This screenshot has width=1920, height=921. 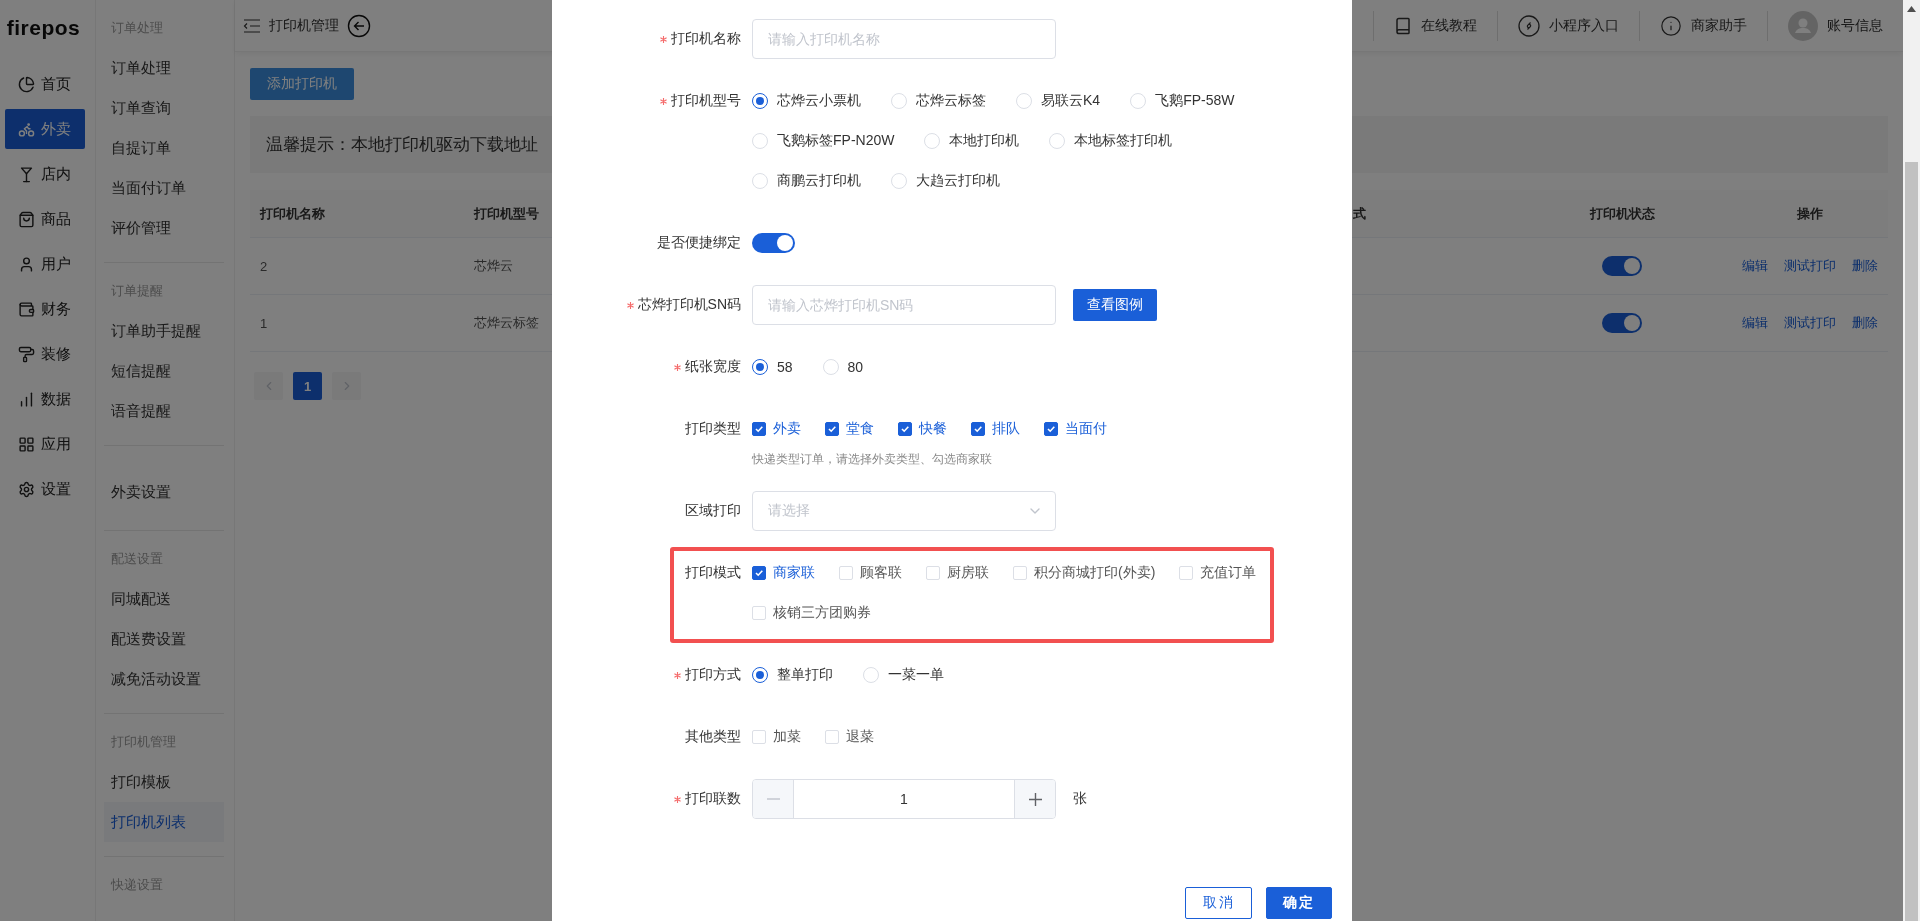 I want to click on plus-icon, so click(x=1035, y=799).